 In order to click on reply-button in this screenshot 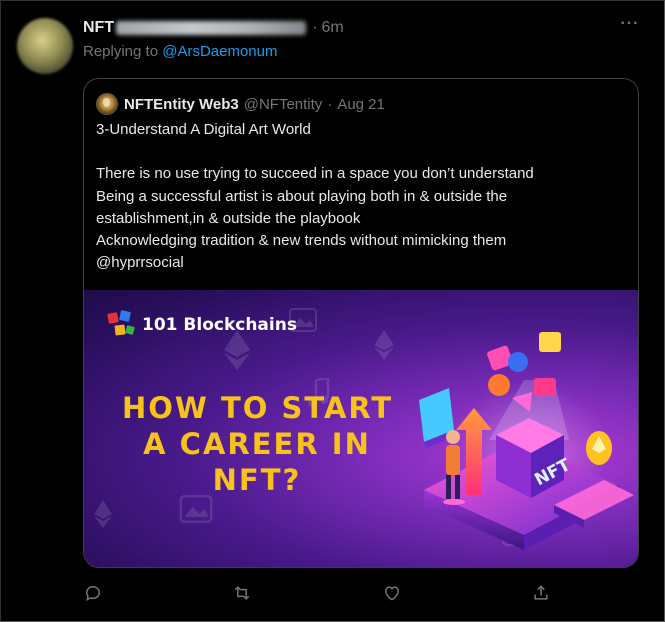, I will do `click(93, 593)`.